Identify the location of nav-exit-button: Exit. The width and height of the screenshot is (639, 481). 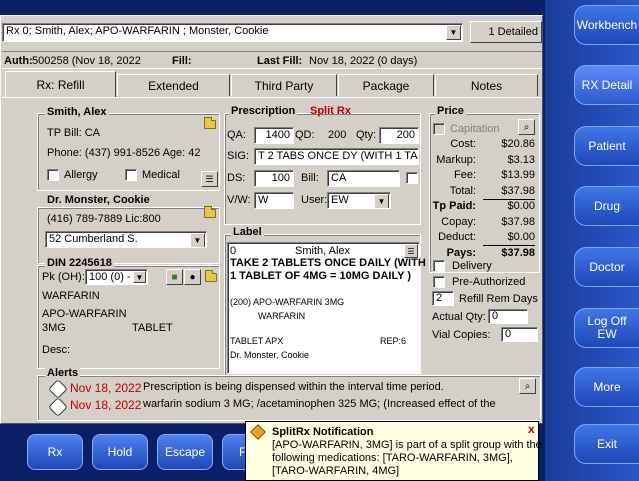
(606, 444).